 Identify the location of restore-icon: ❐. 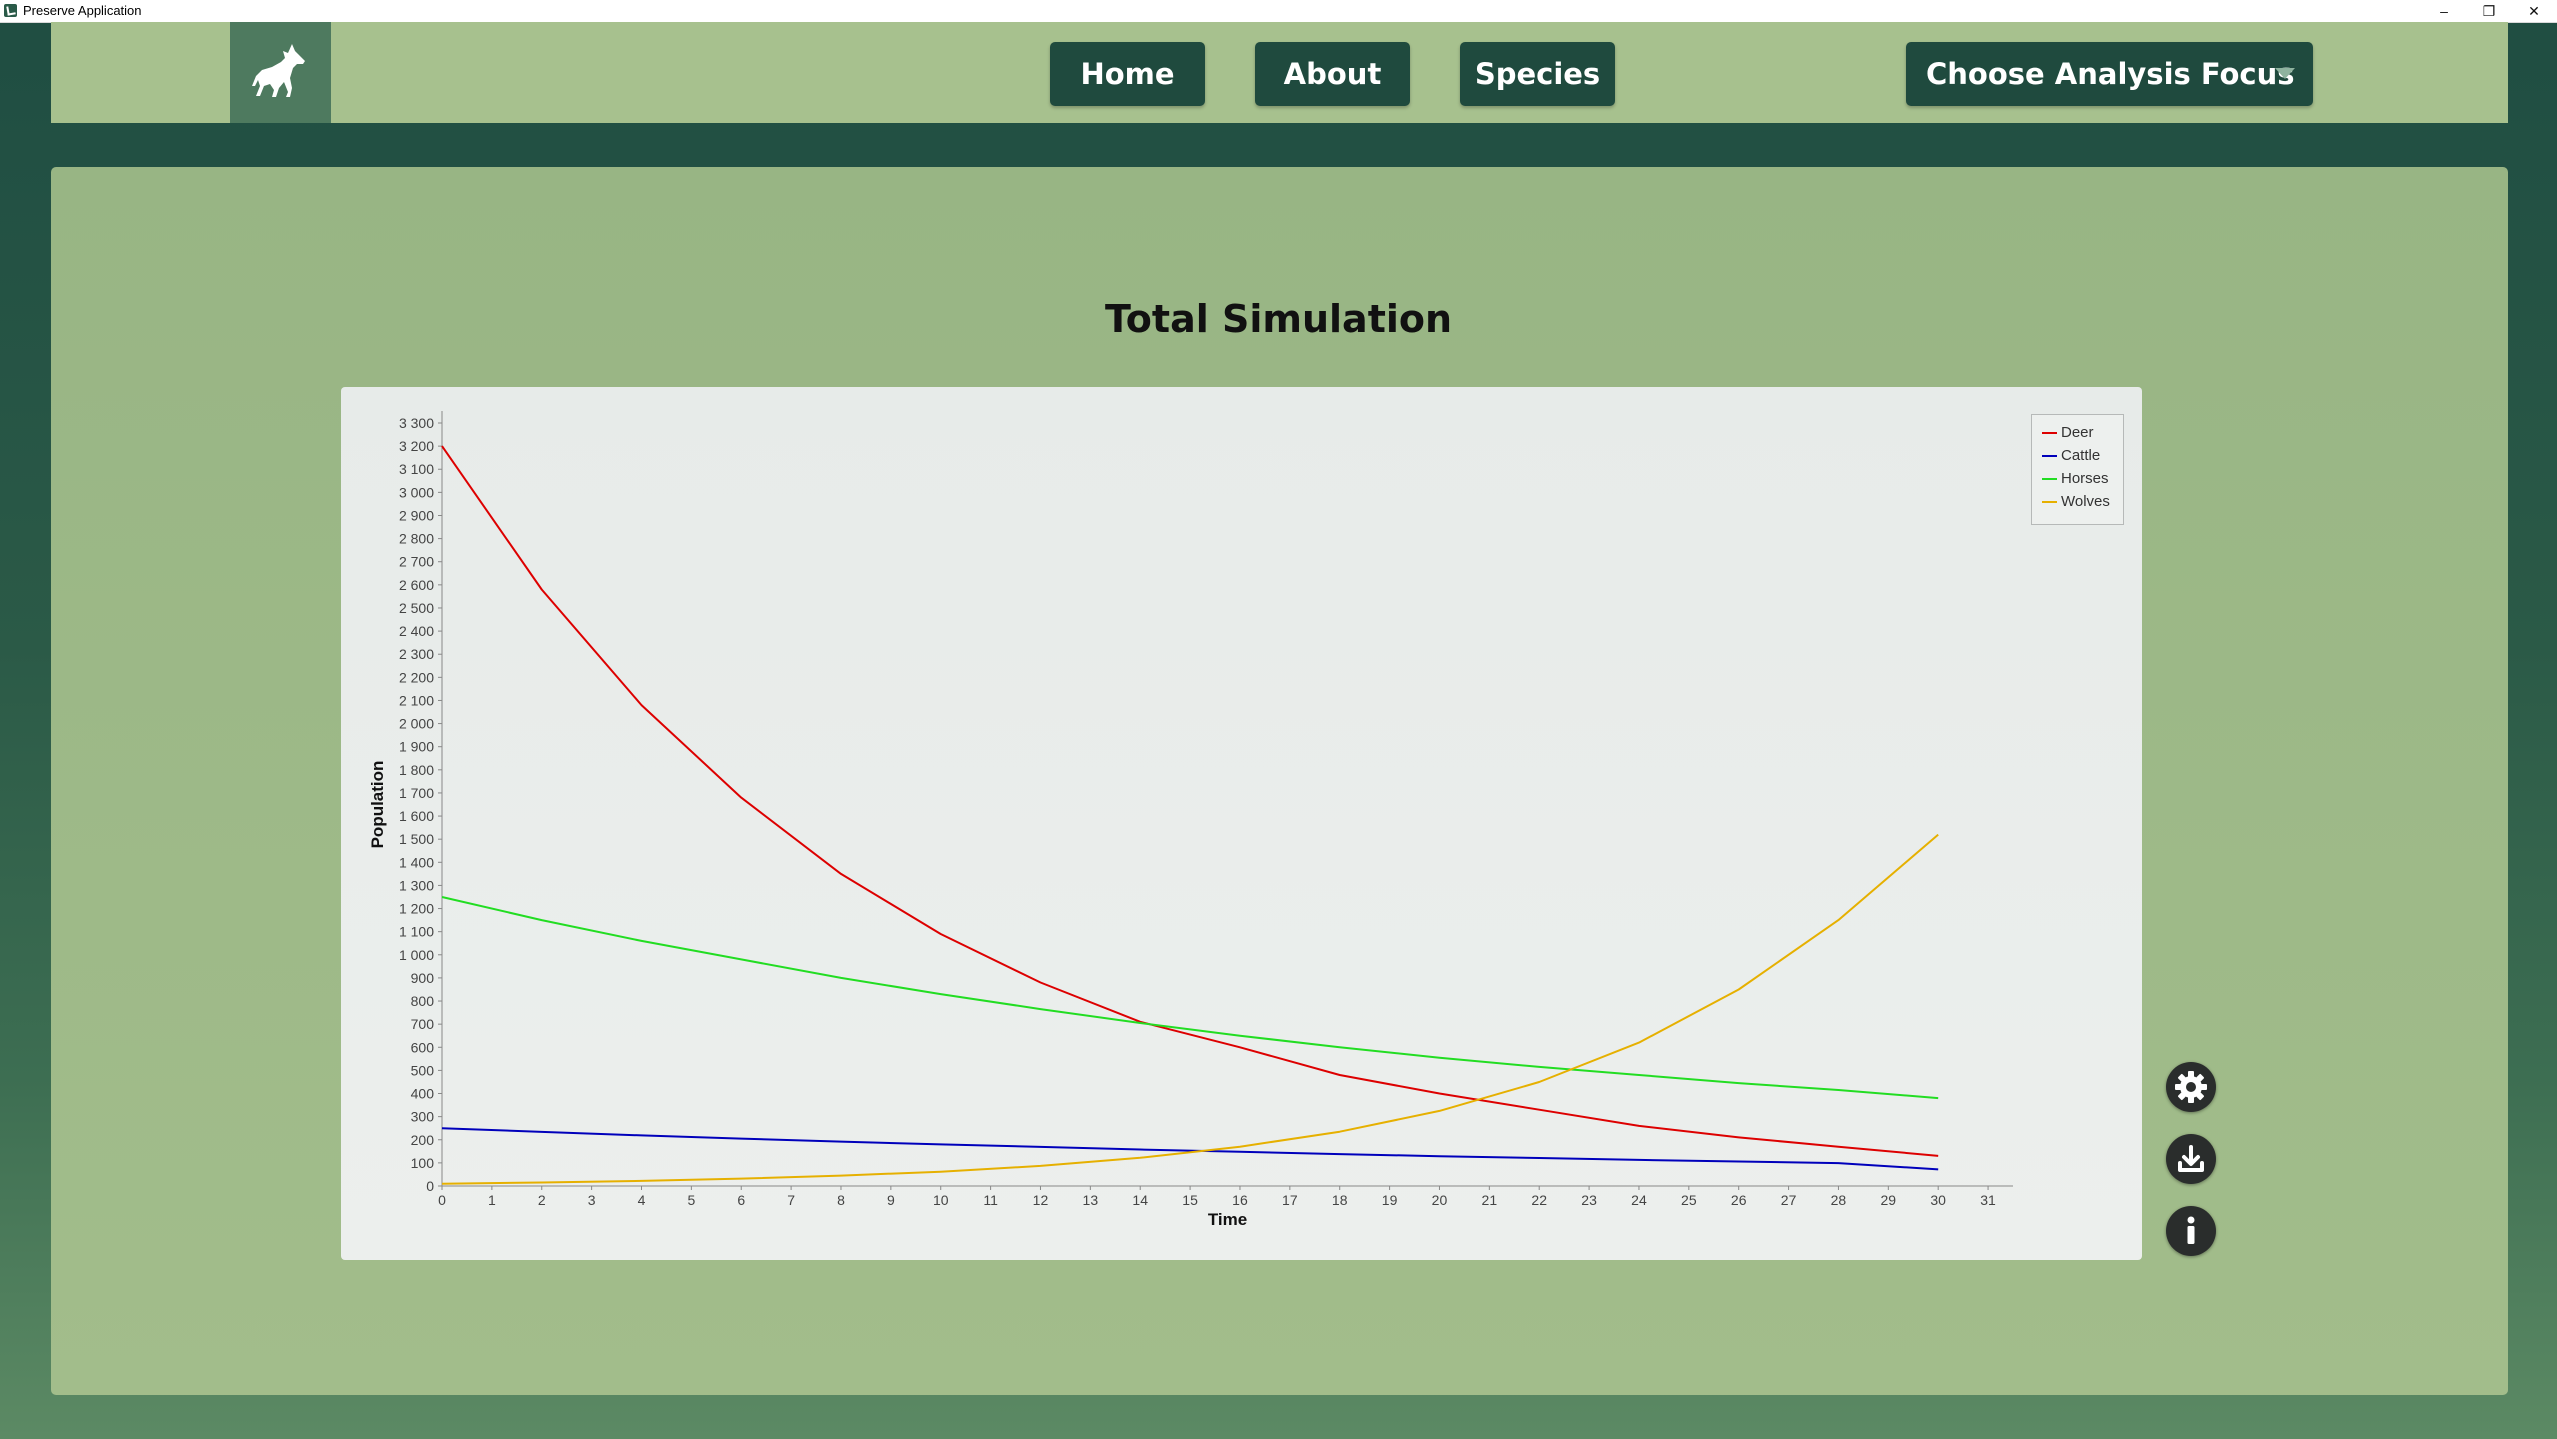
(2489, 11).